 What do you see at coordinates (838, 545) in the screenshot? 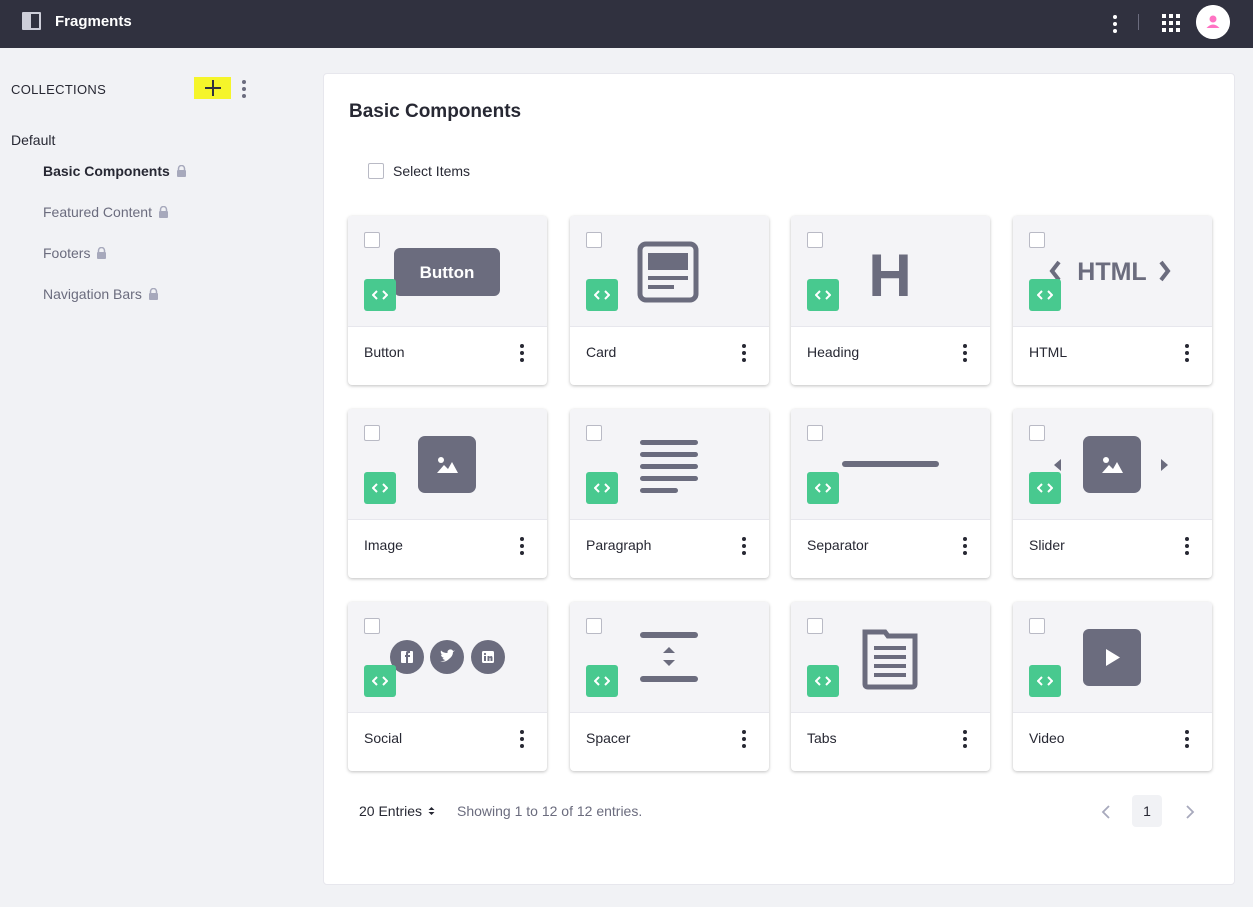
I see `card-name: Separator` at bounding box center [838, 545].